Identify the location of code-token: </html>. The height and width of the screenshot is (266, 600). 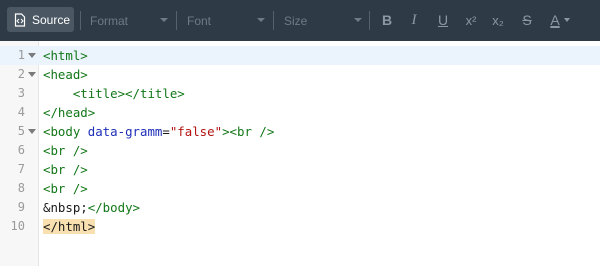
(69, 226).